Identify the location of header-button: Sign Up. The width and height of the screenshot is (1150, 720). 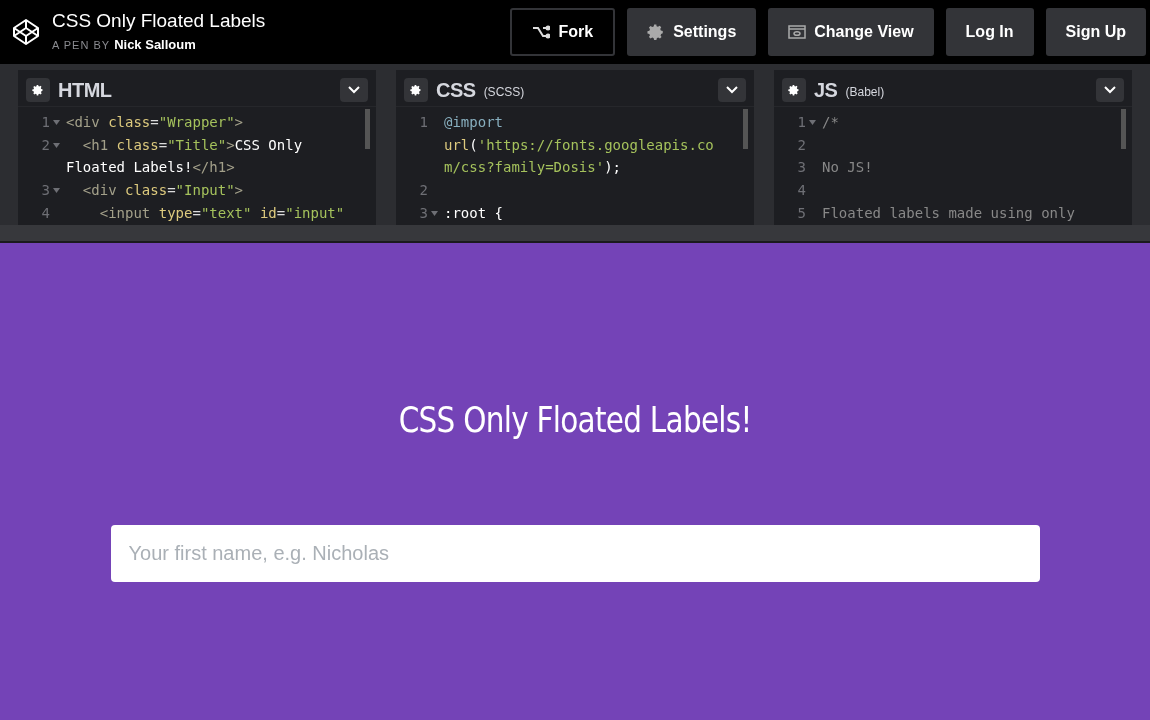
(1095, 32).